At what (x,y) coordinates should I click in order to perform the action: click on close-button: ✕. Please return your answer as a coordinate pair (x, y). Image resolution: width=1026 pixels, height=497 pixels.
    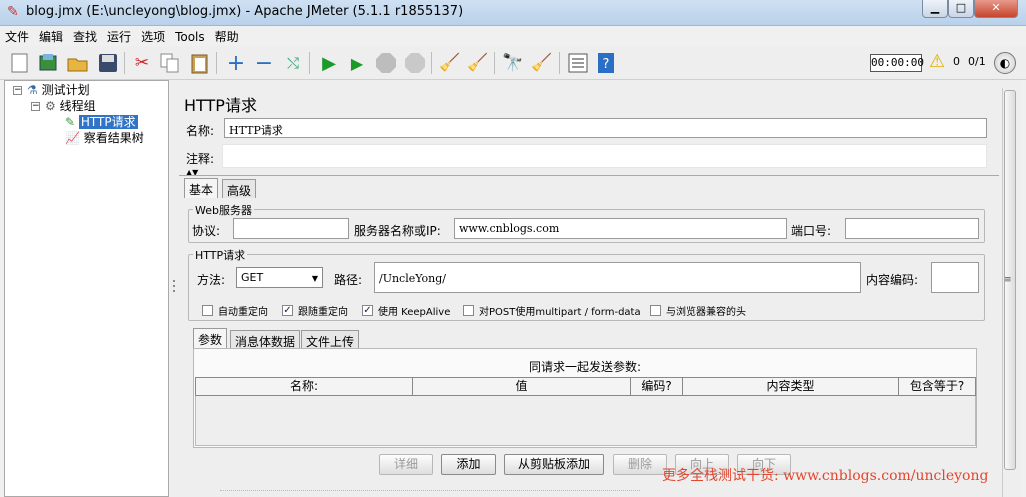
    Looking at the image, I should click on (996, 9).